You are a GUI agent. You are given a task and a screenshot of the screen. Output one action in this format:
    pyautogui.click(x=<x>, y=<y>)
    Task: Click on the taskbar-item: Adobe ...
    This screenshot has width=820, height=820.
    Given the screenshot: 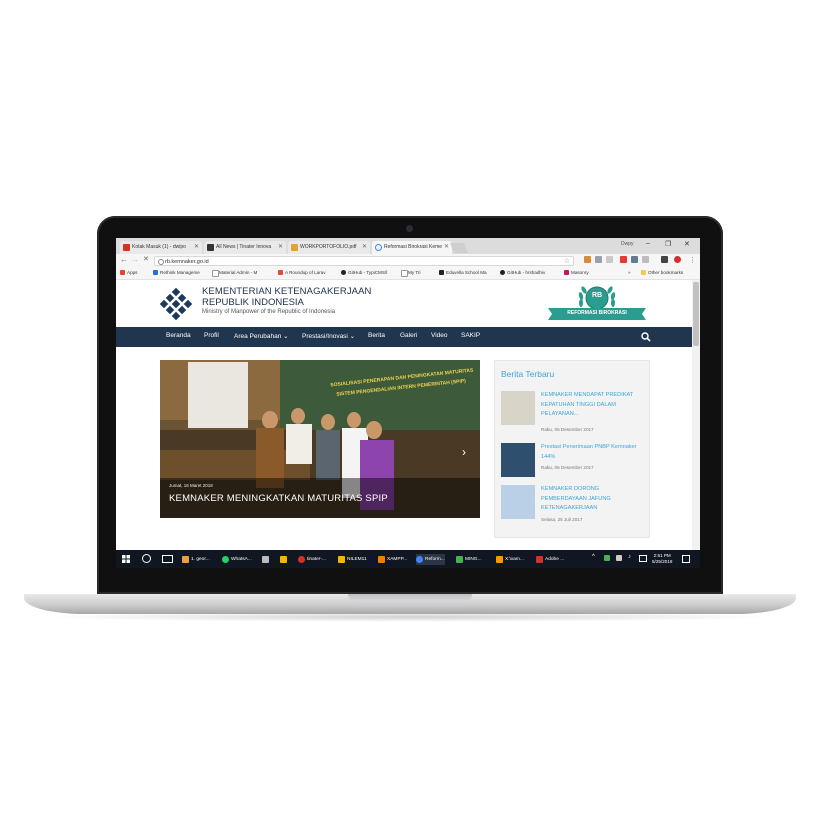 What is the action you would take?
    pyautogui.click(x=550, y=559)
    